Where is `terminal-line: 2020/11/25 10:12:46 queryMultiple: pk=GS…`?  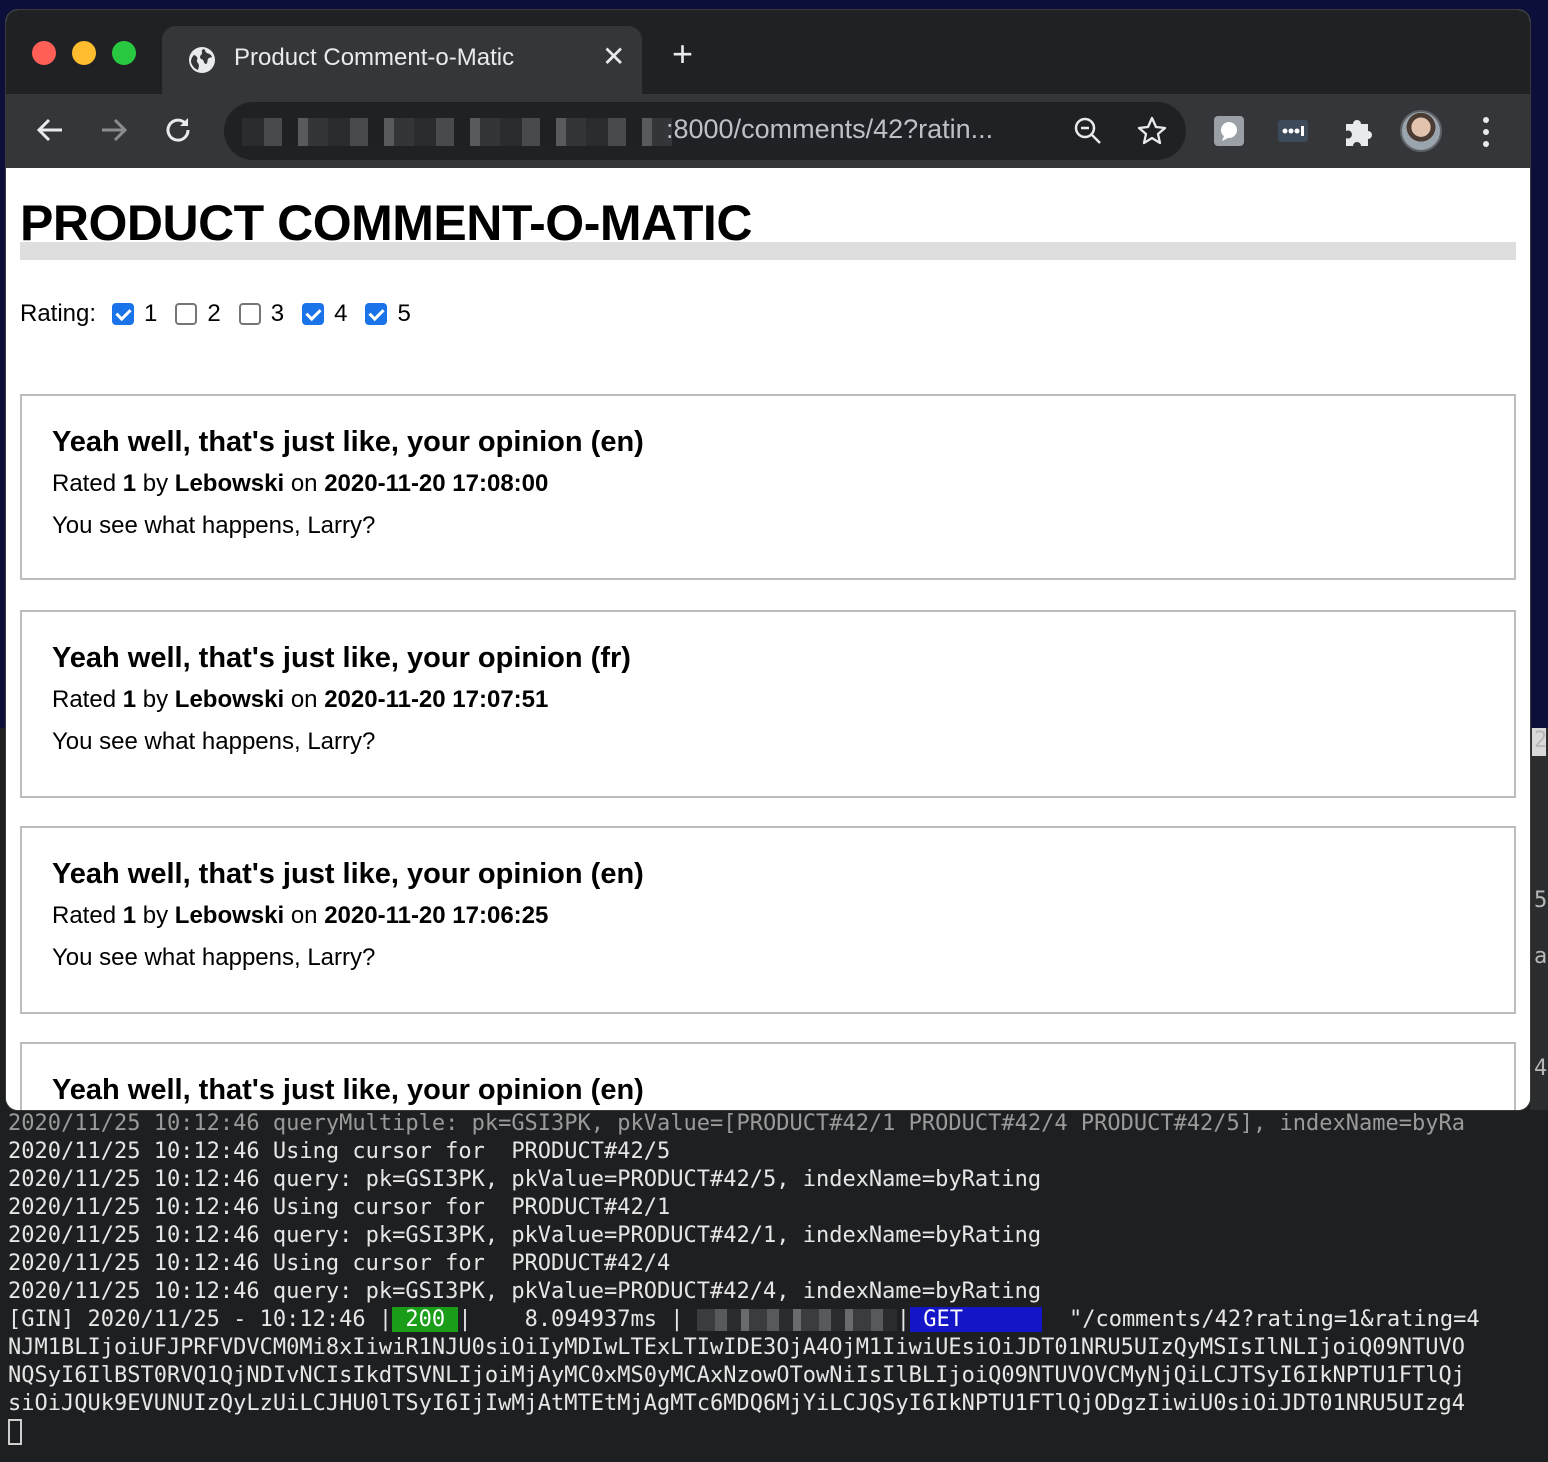
terminal-line: 2020/11/25 10:12:46 queryMultiple: pk=GS… is located at coordinates (736, 1123).